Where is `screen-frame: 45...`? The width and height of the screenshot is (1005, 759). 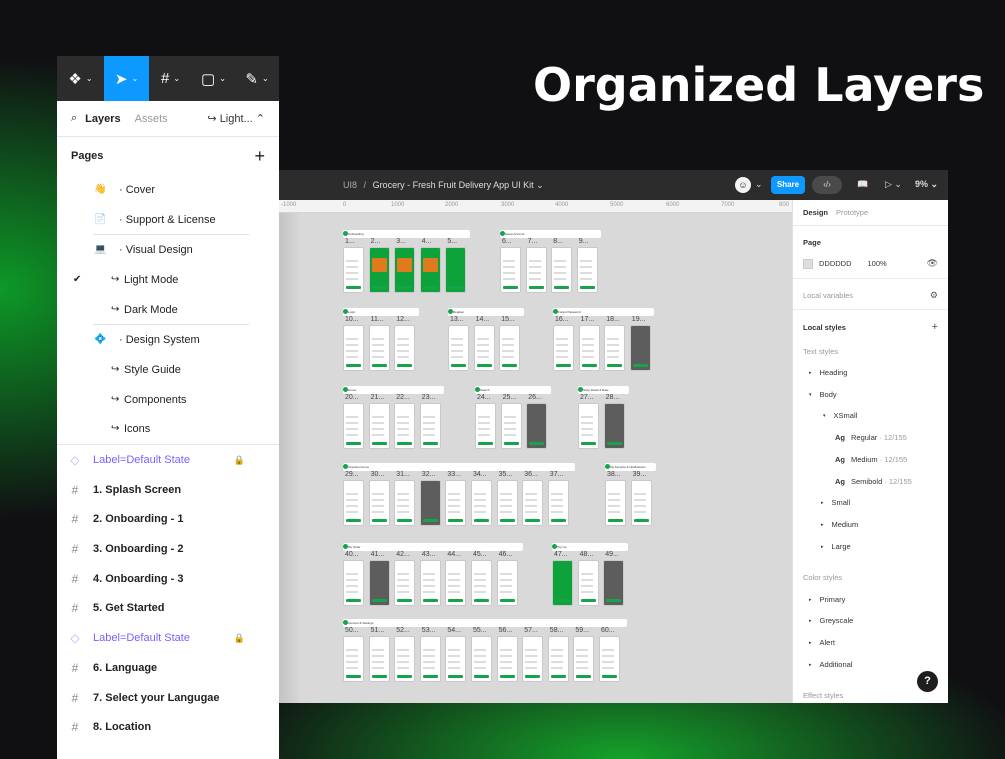
screen-frame: 45... is located at coordinates (481, 578).